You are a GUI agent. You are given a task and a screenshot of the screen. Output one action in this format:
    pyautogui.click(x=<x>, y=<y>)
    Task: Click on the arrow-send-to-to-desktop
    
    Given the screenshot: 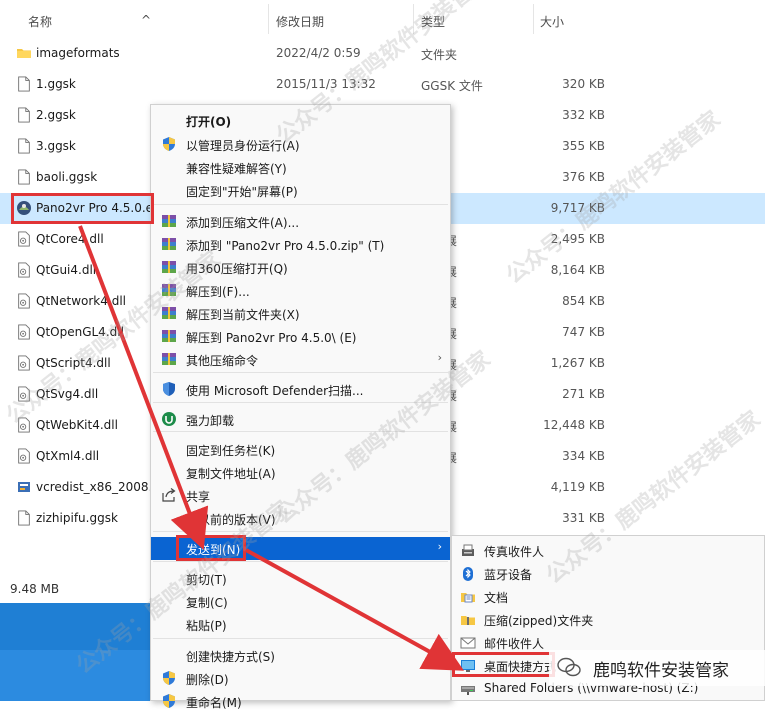 What is the action you would take?
    pyautogui.click(x=354, y=609)
    